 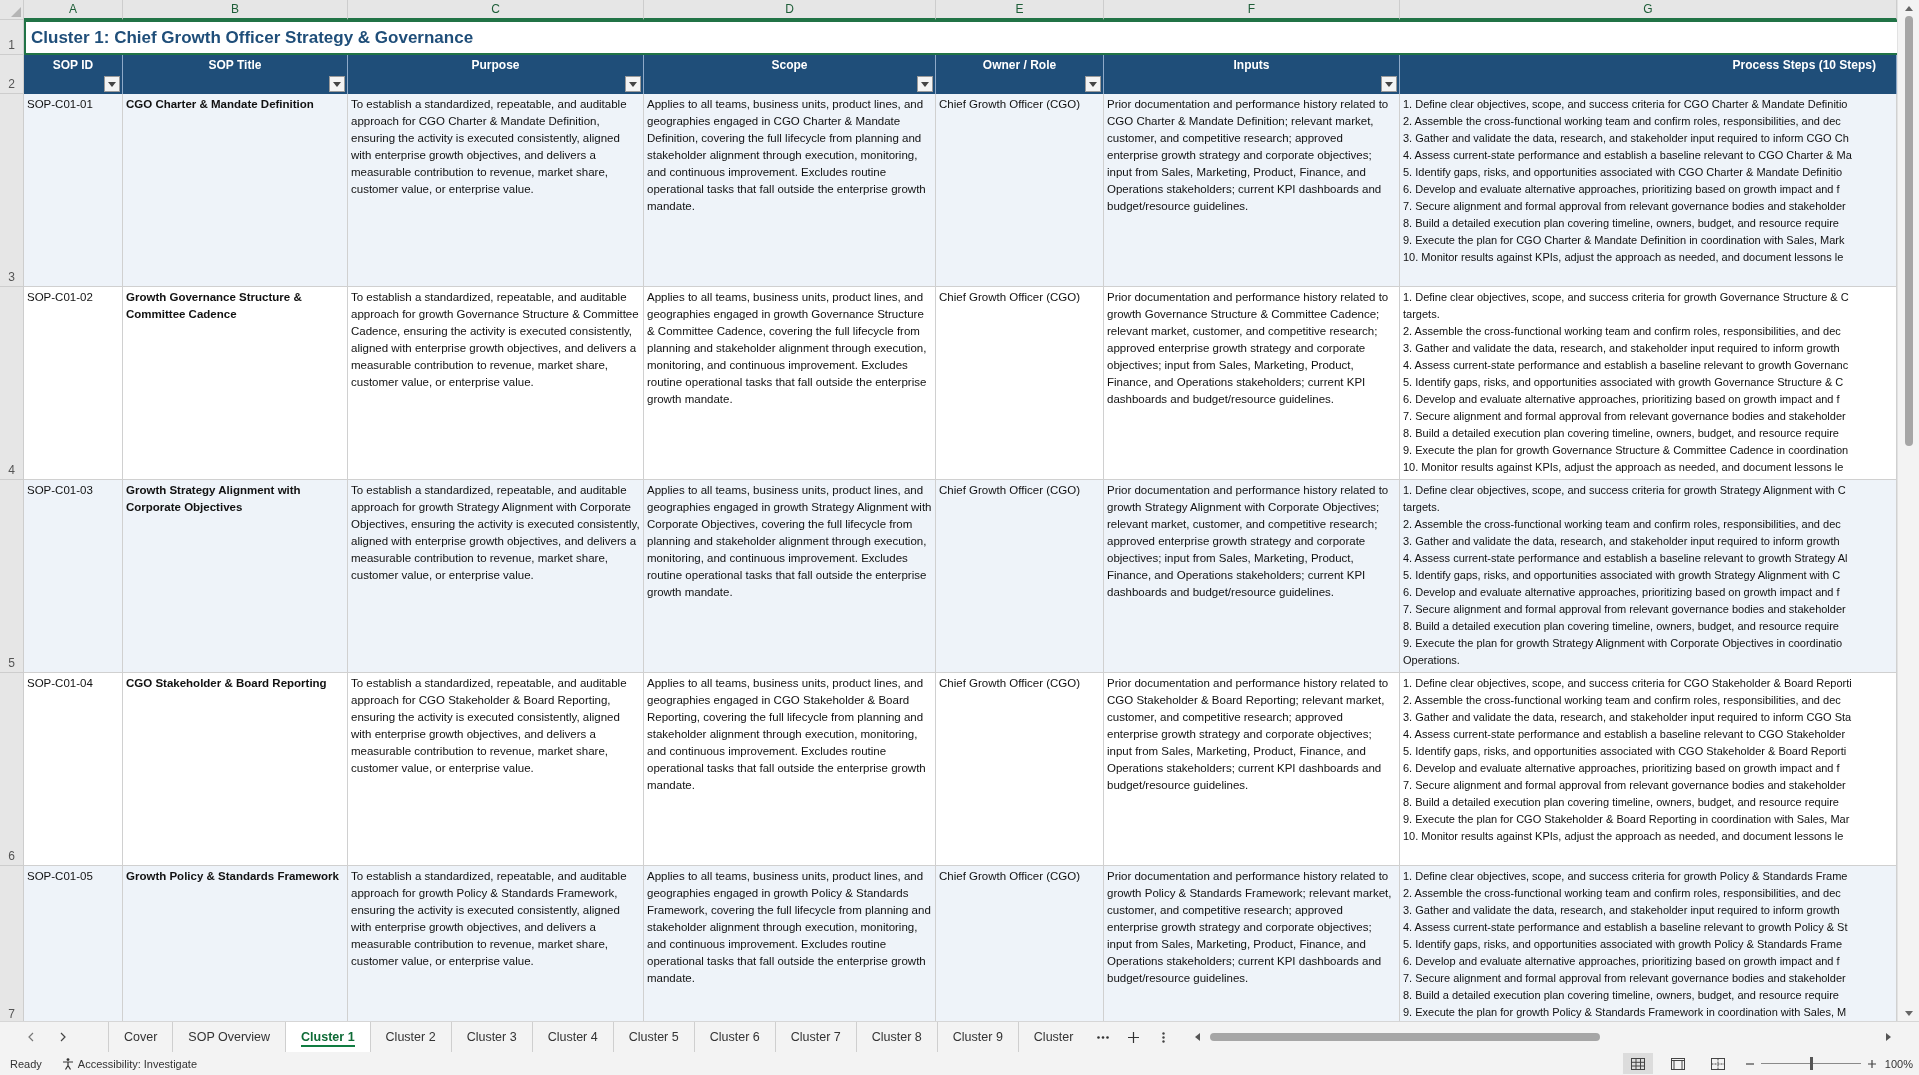 I want to click on row-number: 6, so click(x=12, y=769).